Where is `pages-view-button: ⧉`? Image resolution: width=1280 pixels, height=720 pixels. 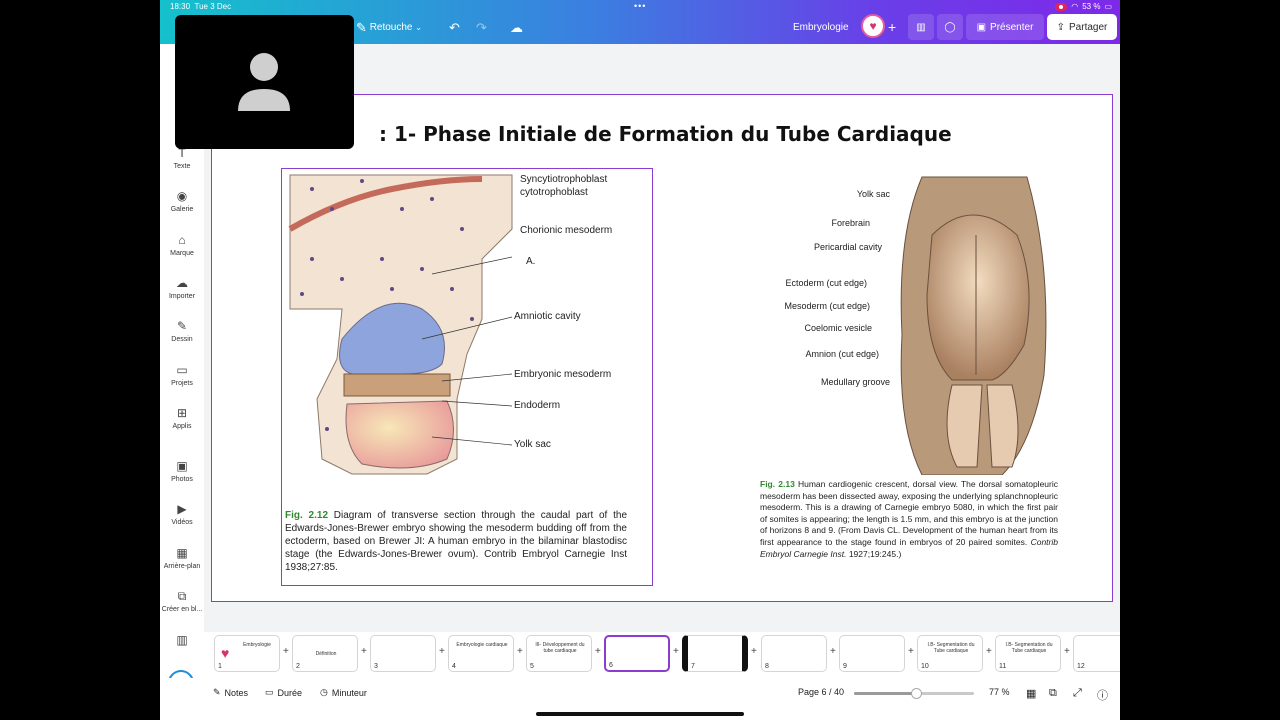
pages-view-button: ⧉ is located at coordinates (1053, 693).